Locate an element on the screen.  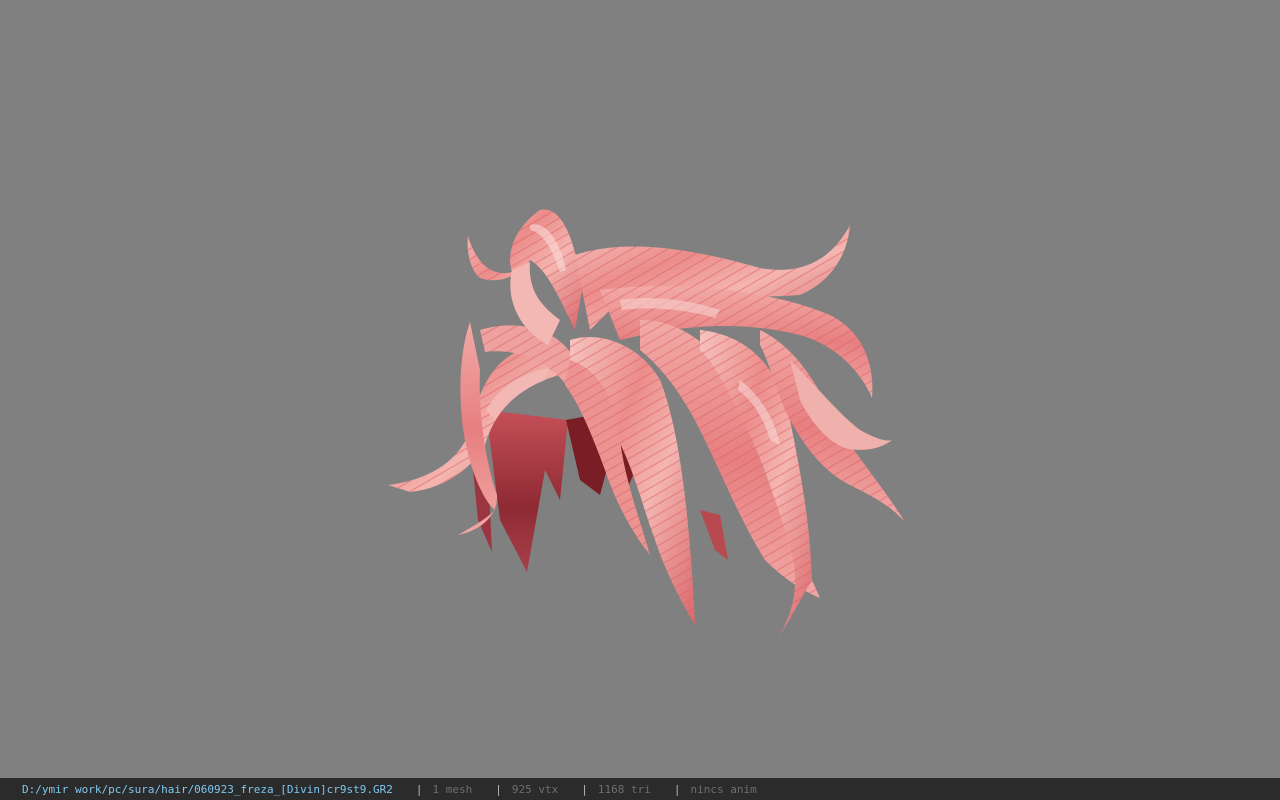
status-mesh-count: 1 mesh is located at coordinates (452, 789).